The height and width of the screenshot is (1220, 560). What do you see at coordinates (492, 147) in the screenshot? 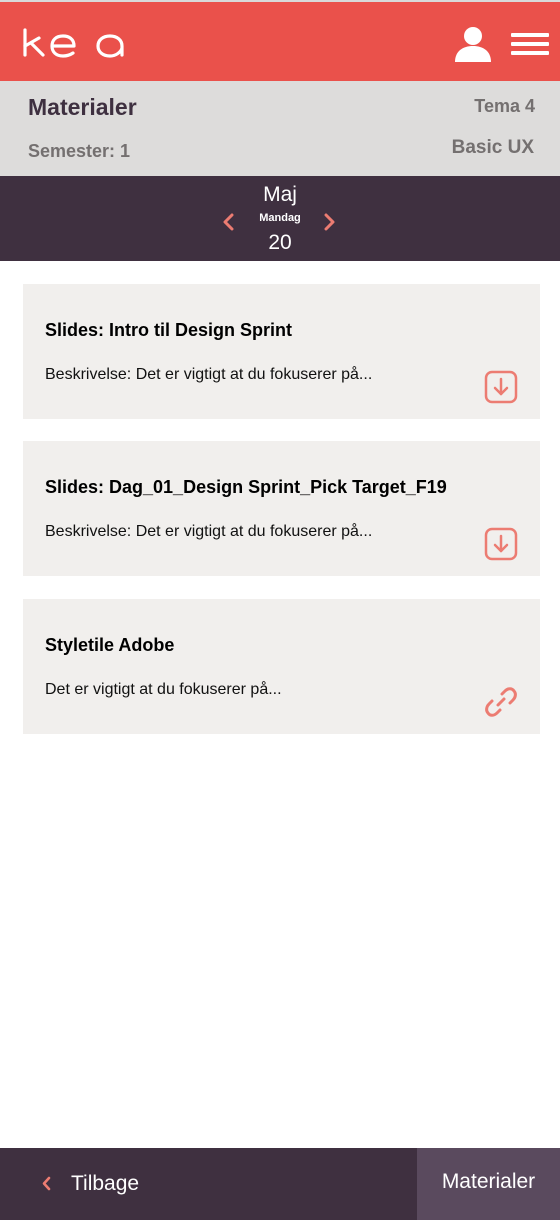
I see `course-label: Basic UX` at bounding box center [492, 147].